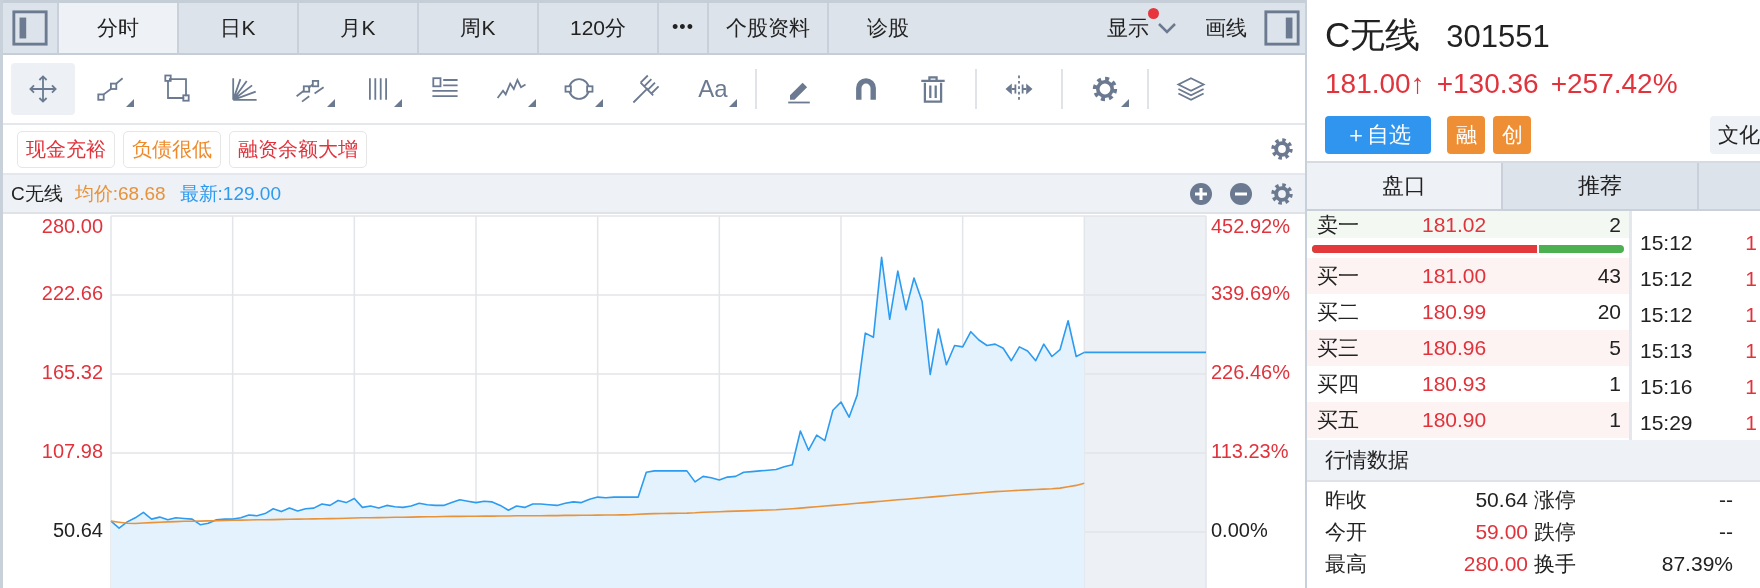  I want to click on sector-tag: 文化, so click(1735, 135).